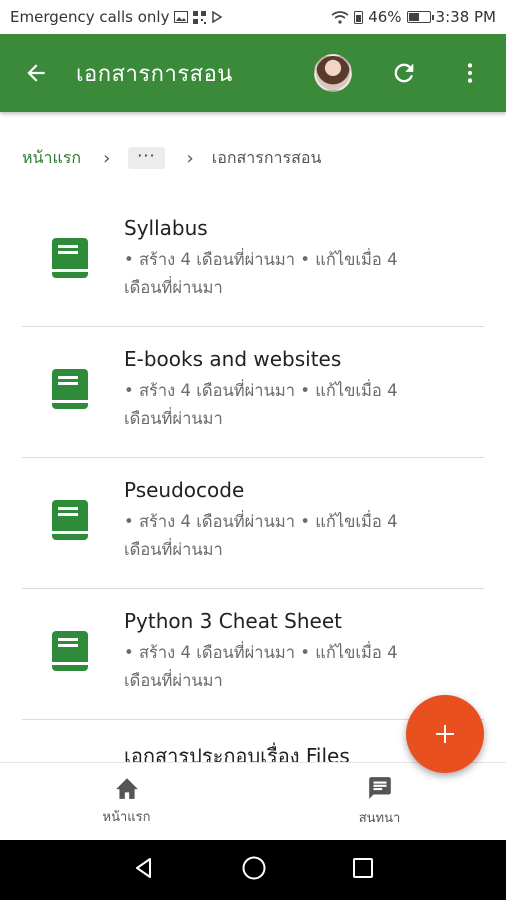 The height and width of the screenshot is (900, 506). I want to click on chat-icon, so click(379, 788).